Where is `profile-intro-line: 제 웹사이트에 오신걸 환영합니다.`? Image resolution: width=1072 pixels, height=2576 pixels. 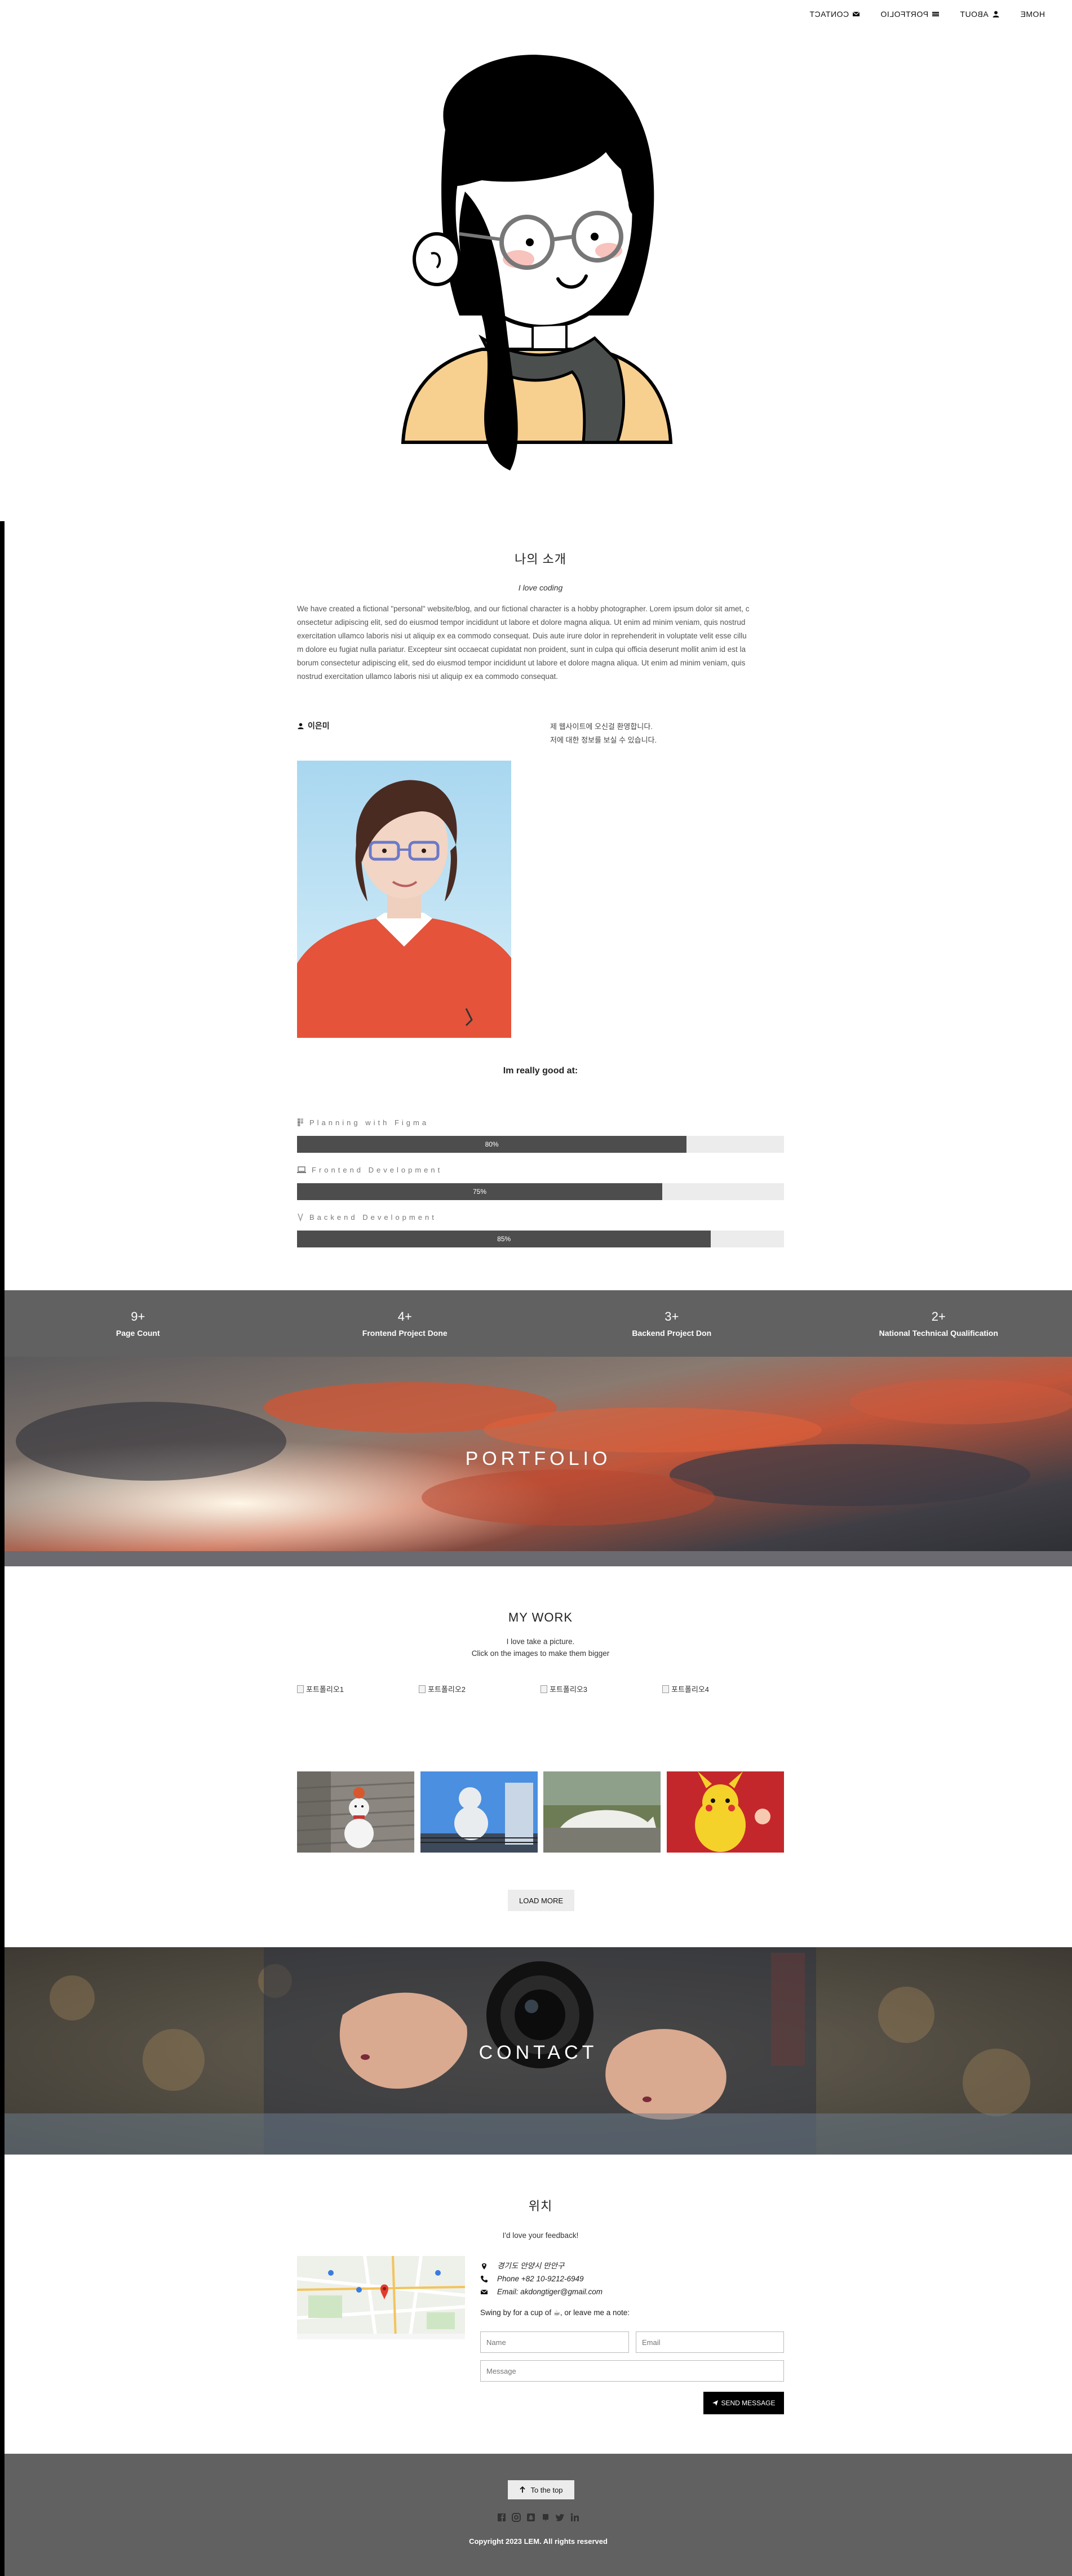 profile-intro-line: 제 웹사이트에 오신걸 환영합니다. is located at coordinates (602, 727).